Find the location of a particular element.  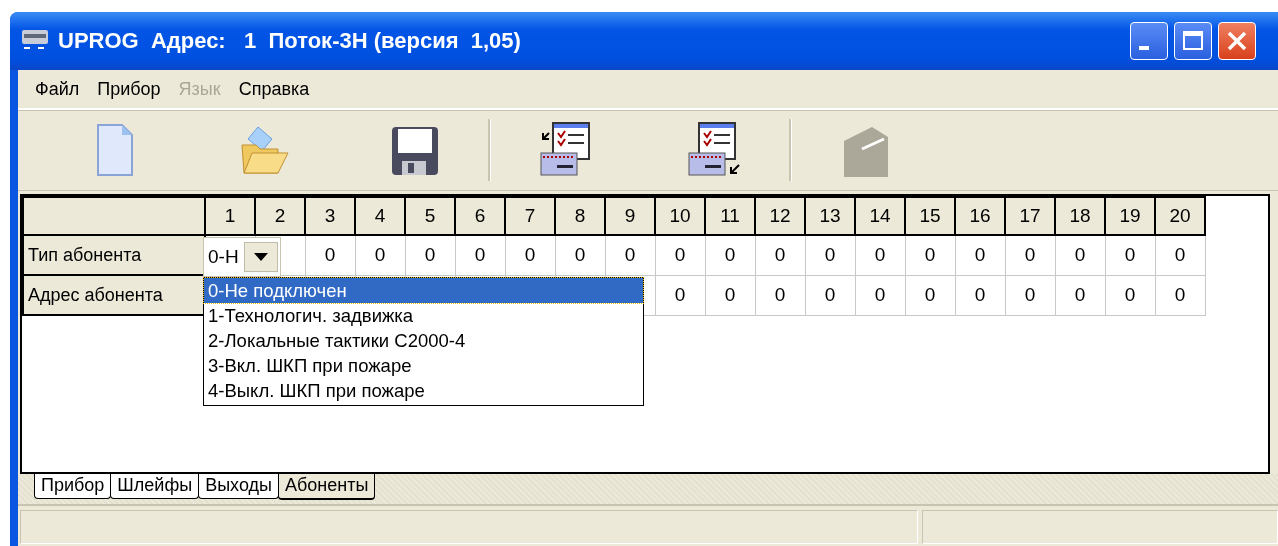

tab: Абоненты is located at coordinates (326, 487).